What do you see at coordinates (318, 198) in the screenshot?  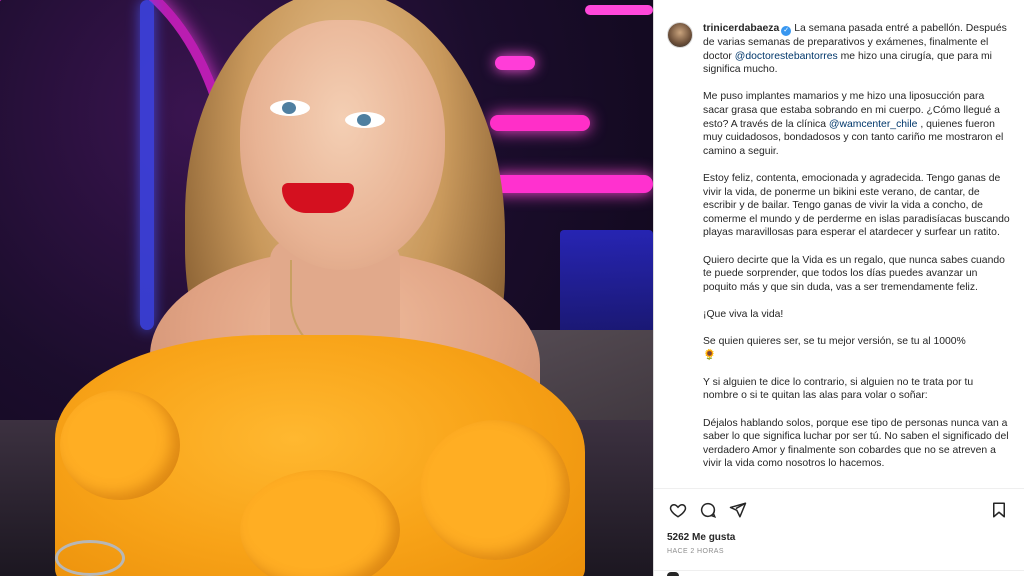 I see `woman-lips` at bounding box center [318, 198].